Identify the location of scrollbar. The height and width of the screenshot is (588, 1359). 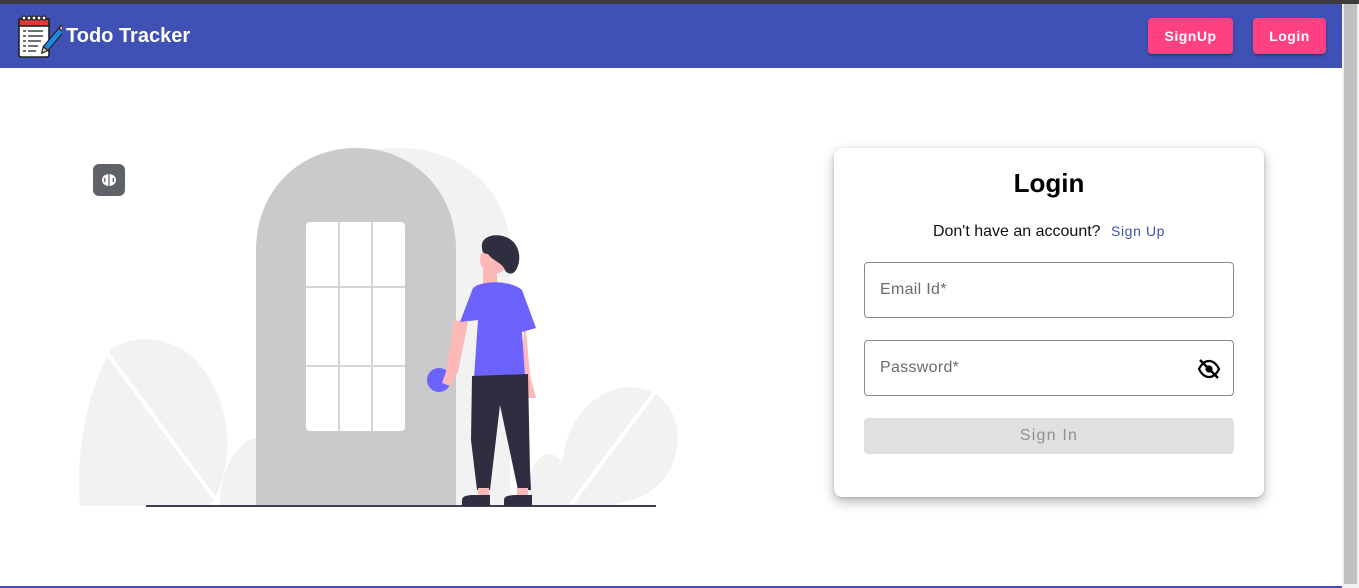
(1350, 296).